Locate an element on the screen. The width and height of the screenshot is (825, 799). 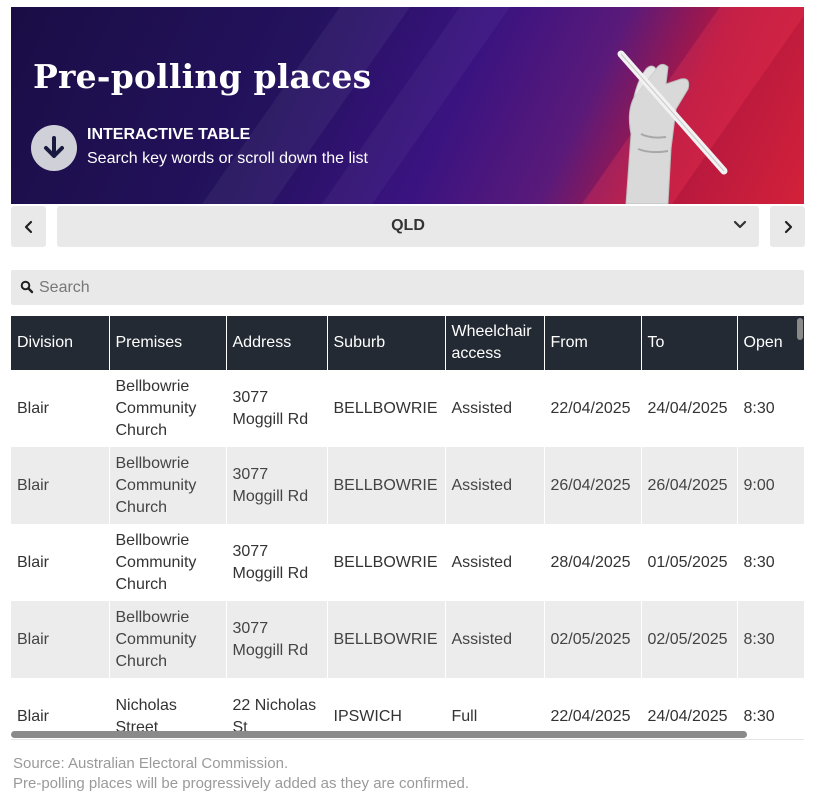
column-header-premises: Premises is located at coordinates (168, 343).